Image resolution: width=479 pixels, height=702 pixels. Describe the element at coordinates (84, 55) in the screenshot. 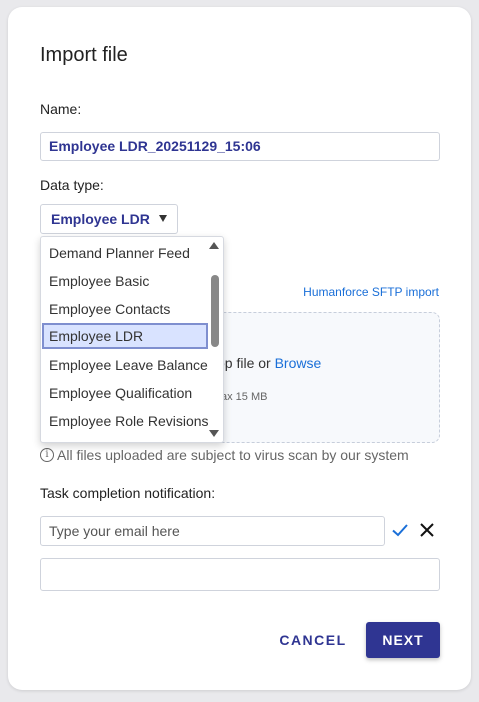

I see `dialog-title: Import file` at that location.